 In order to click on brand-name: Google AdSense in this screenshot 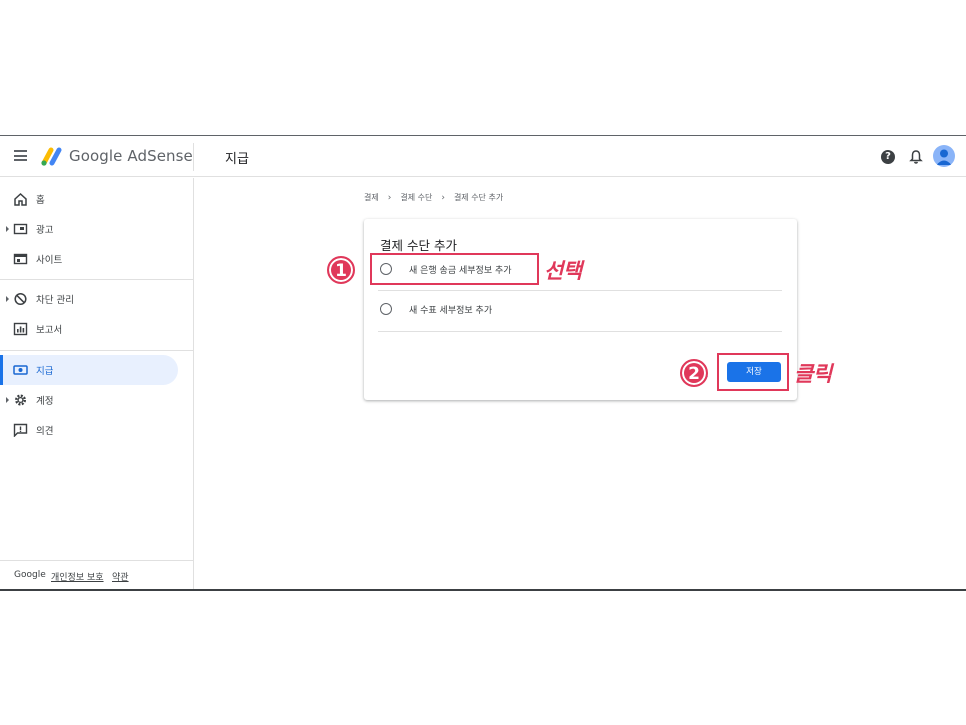, I will do `click(131, 156)`.